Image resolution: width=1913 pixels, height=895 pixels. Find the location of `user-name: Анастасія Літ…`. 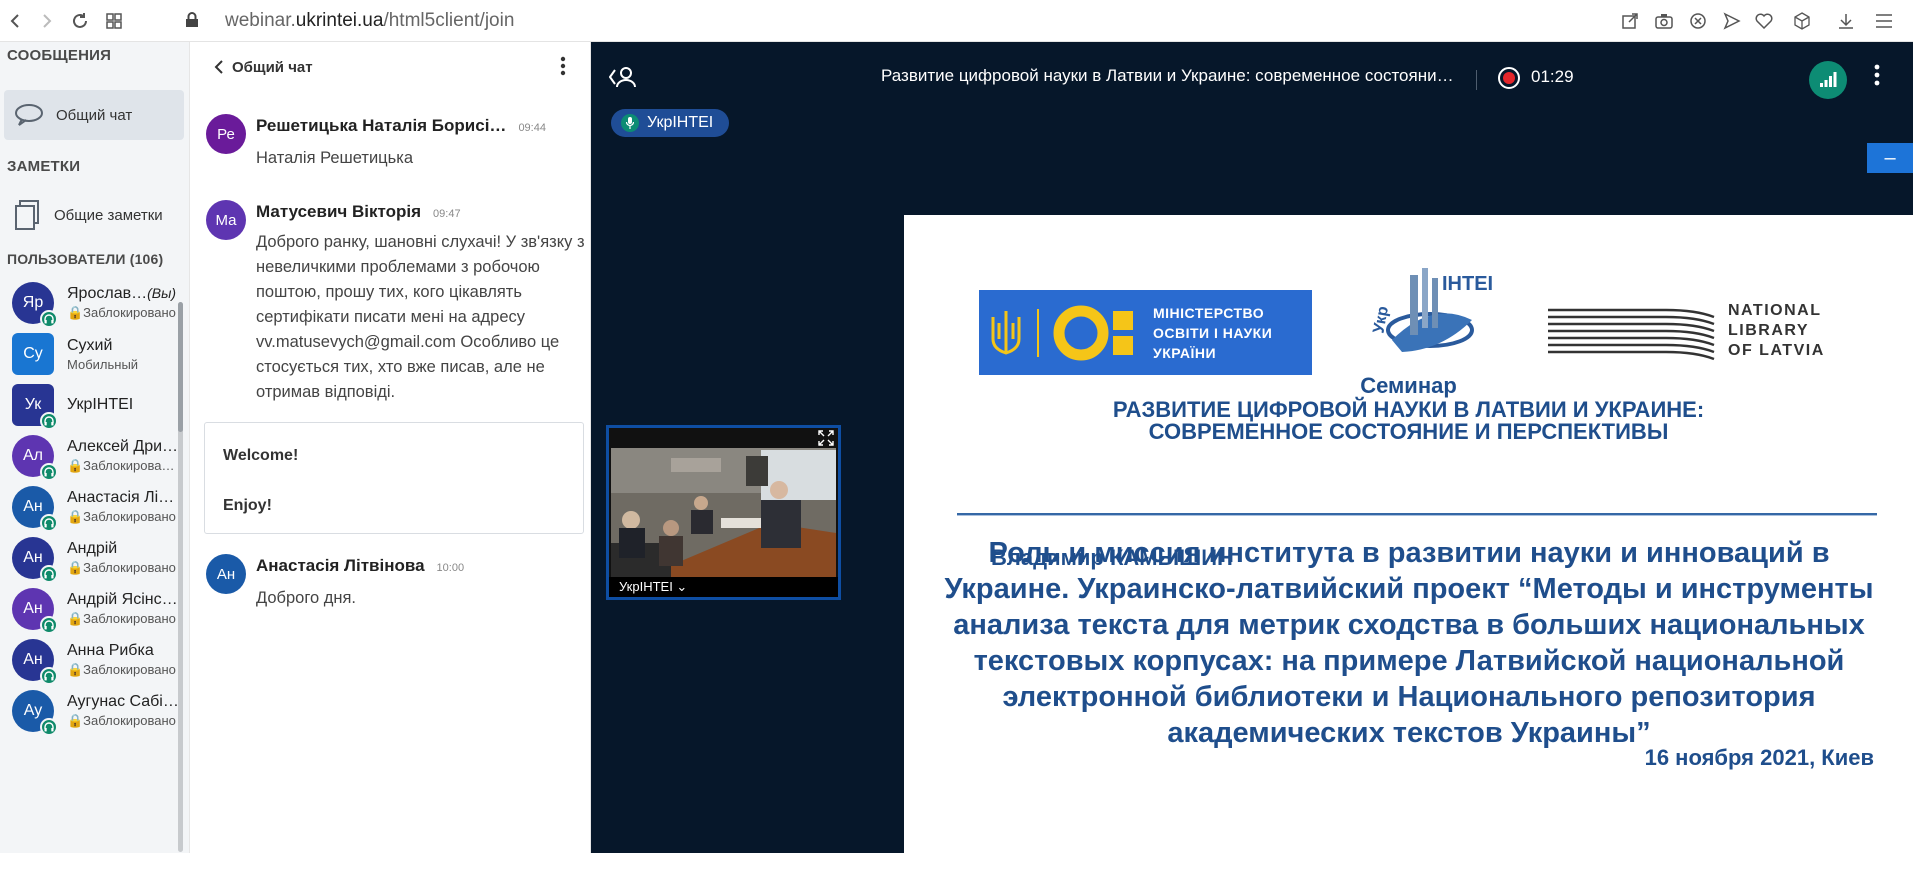

user-name: Анастасія Літ… is located at coordinates (123, 498).